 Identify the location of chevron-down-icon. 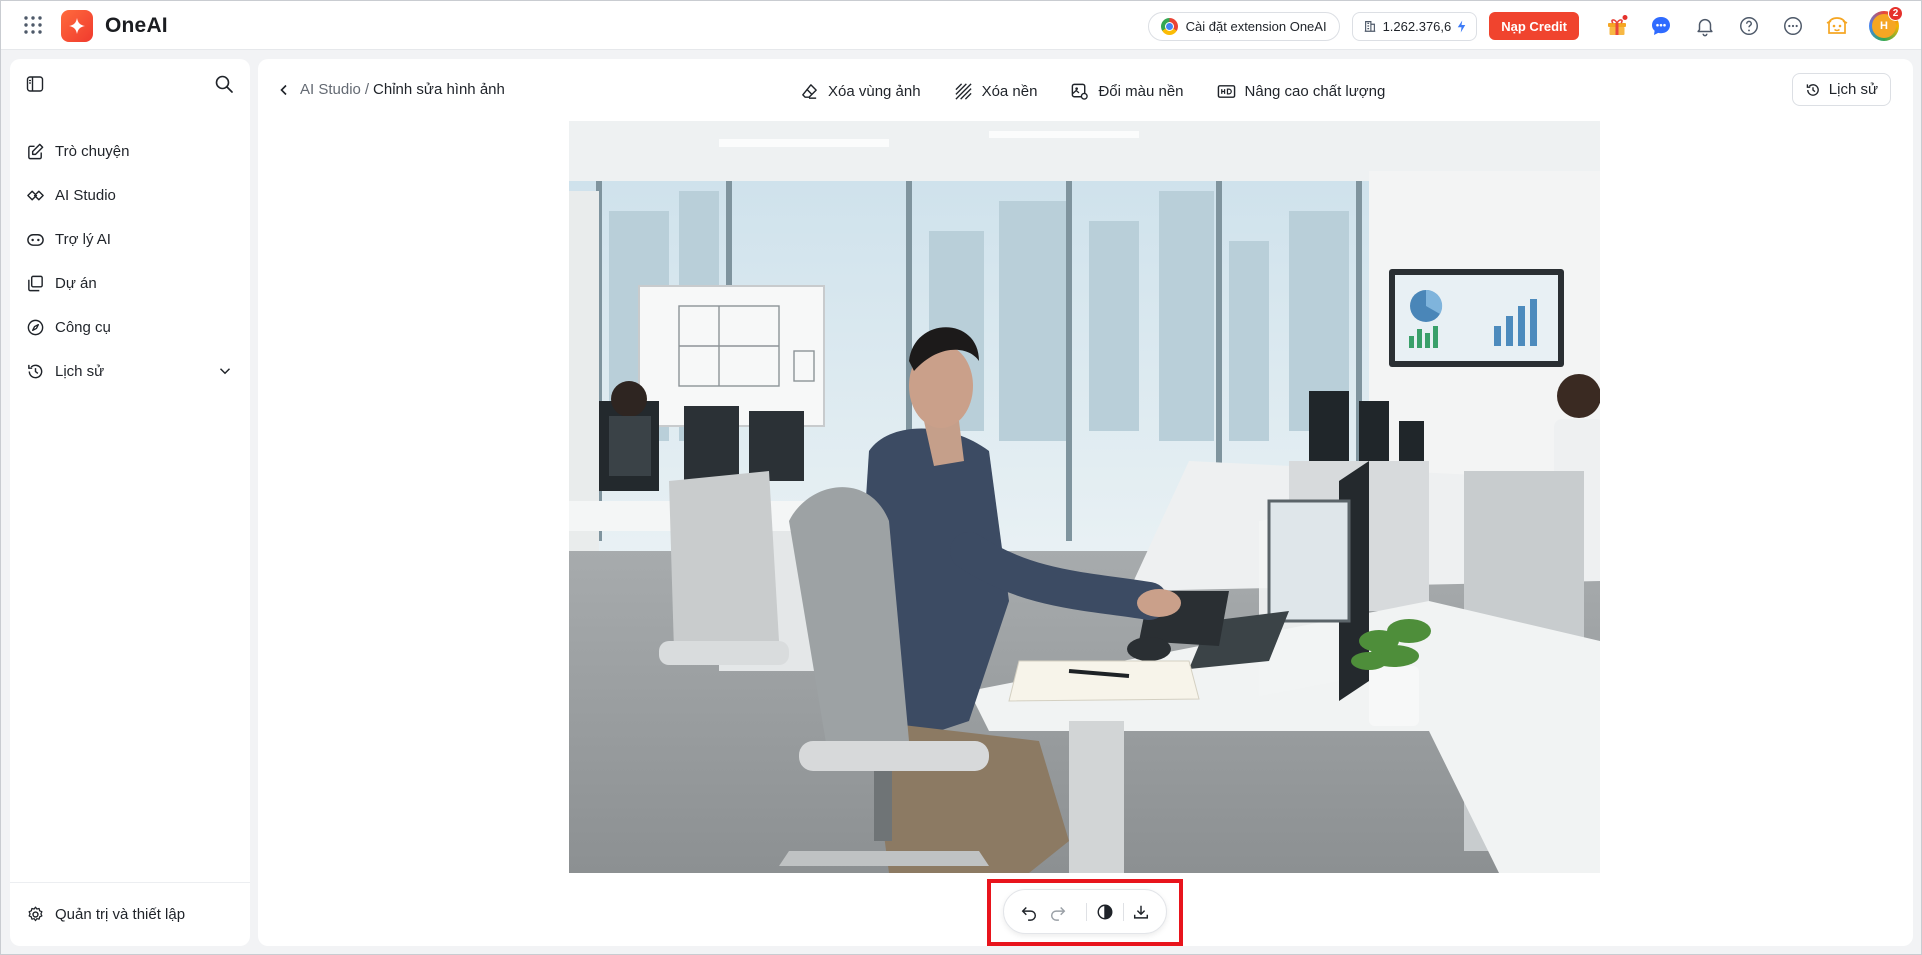
(225, 371).